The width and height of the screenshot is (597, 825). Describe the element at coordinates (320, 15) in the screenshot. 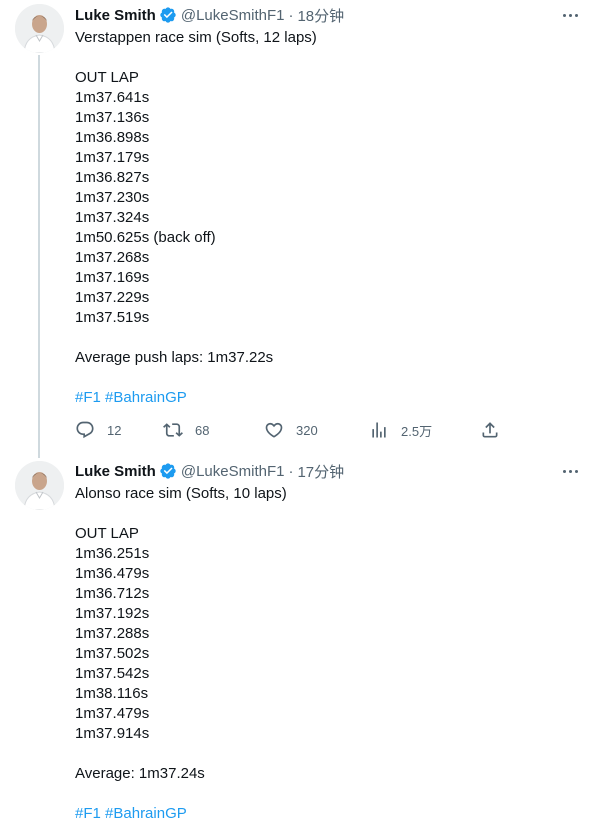

I see `tweet-timestamp: 18分钟` at that location.